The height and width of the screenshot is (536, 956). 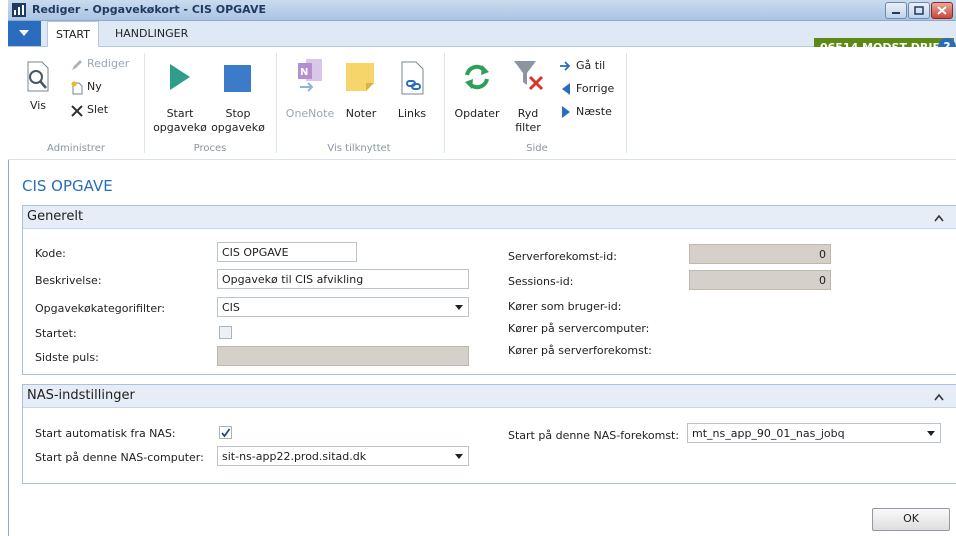 I want to click on svg-text: N, so click(x=304, y=72).